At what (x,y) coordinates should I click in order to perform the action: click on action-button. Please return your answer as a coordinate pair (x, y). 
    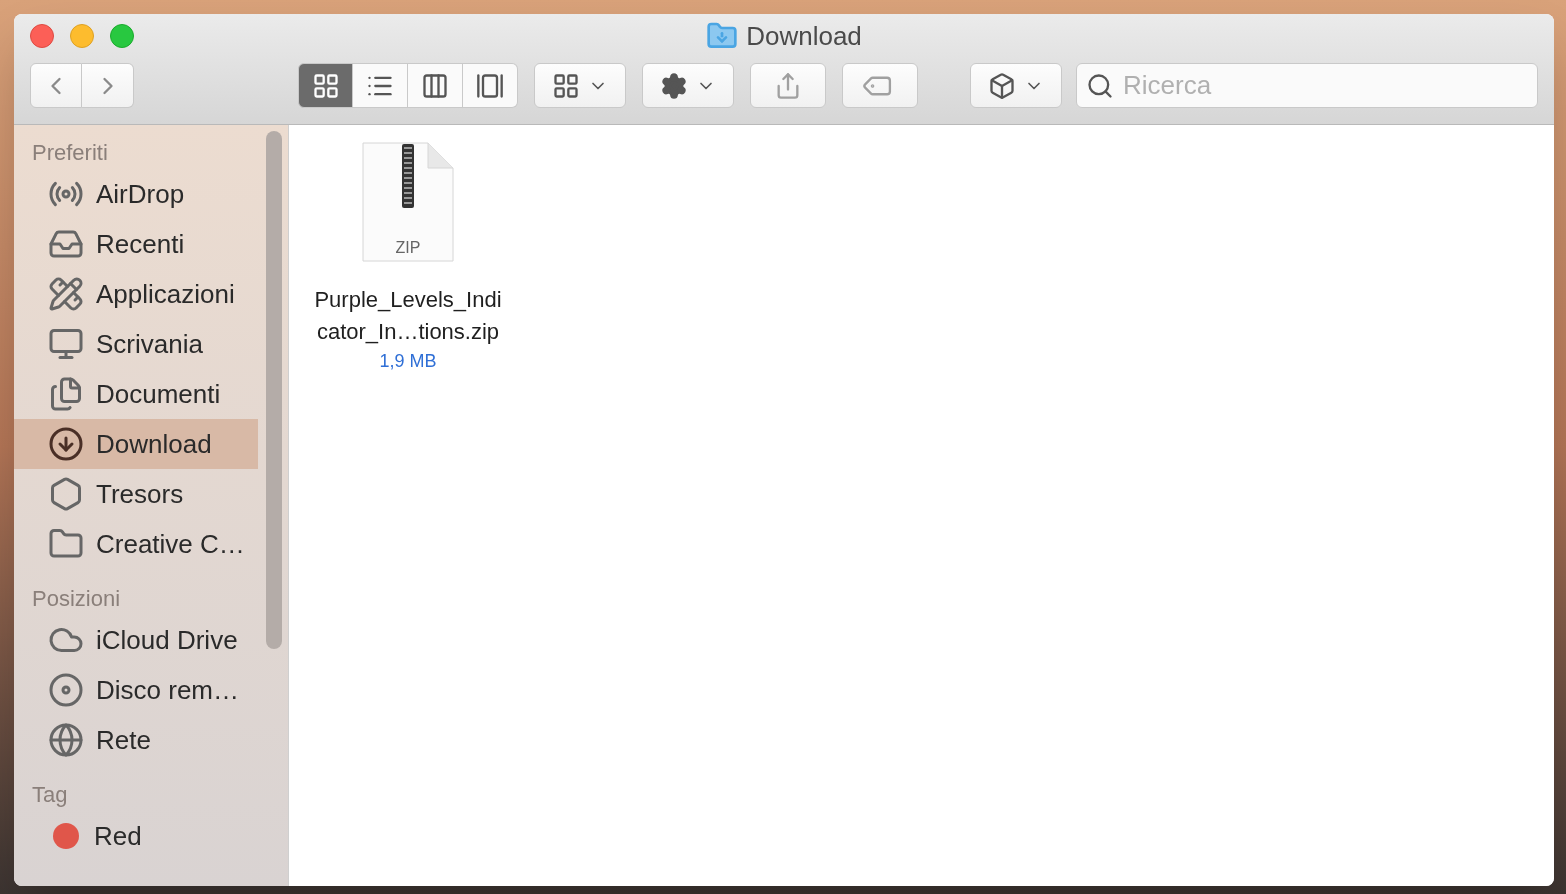
    Looking at the image, I should click on (688, 85).